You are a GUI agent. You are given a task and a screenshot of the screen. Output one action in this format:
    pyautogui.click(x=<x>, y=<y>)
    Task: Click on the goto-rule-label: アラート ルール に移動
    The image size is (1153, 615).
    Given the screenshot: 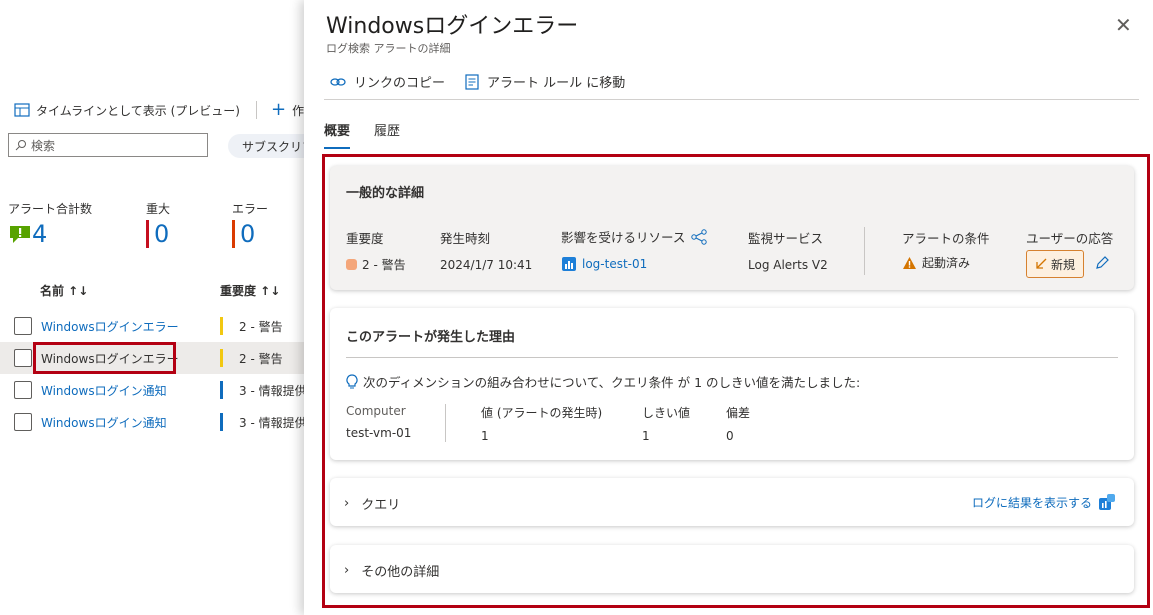 What is the action you would take?
    pyautogui.click(x=556, y=83)
    